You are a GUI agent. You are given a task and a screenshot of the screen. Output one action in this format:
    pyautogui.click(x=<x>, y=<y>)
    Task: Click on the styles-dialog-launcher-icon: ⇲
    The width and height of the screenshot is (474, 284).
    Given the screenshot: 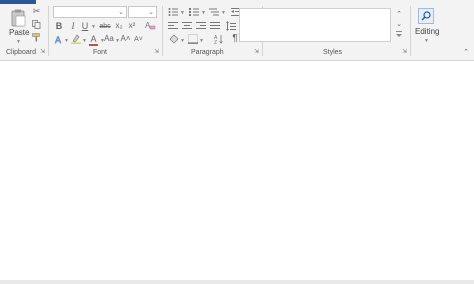 What is the action you would take?
    pyautogui.click(x=405, y=52)
    